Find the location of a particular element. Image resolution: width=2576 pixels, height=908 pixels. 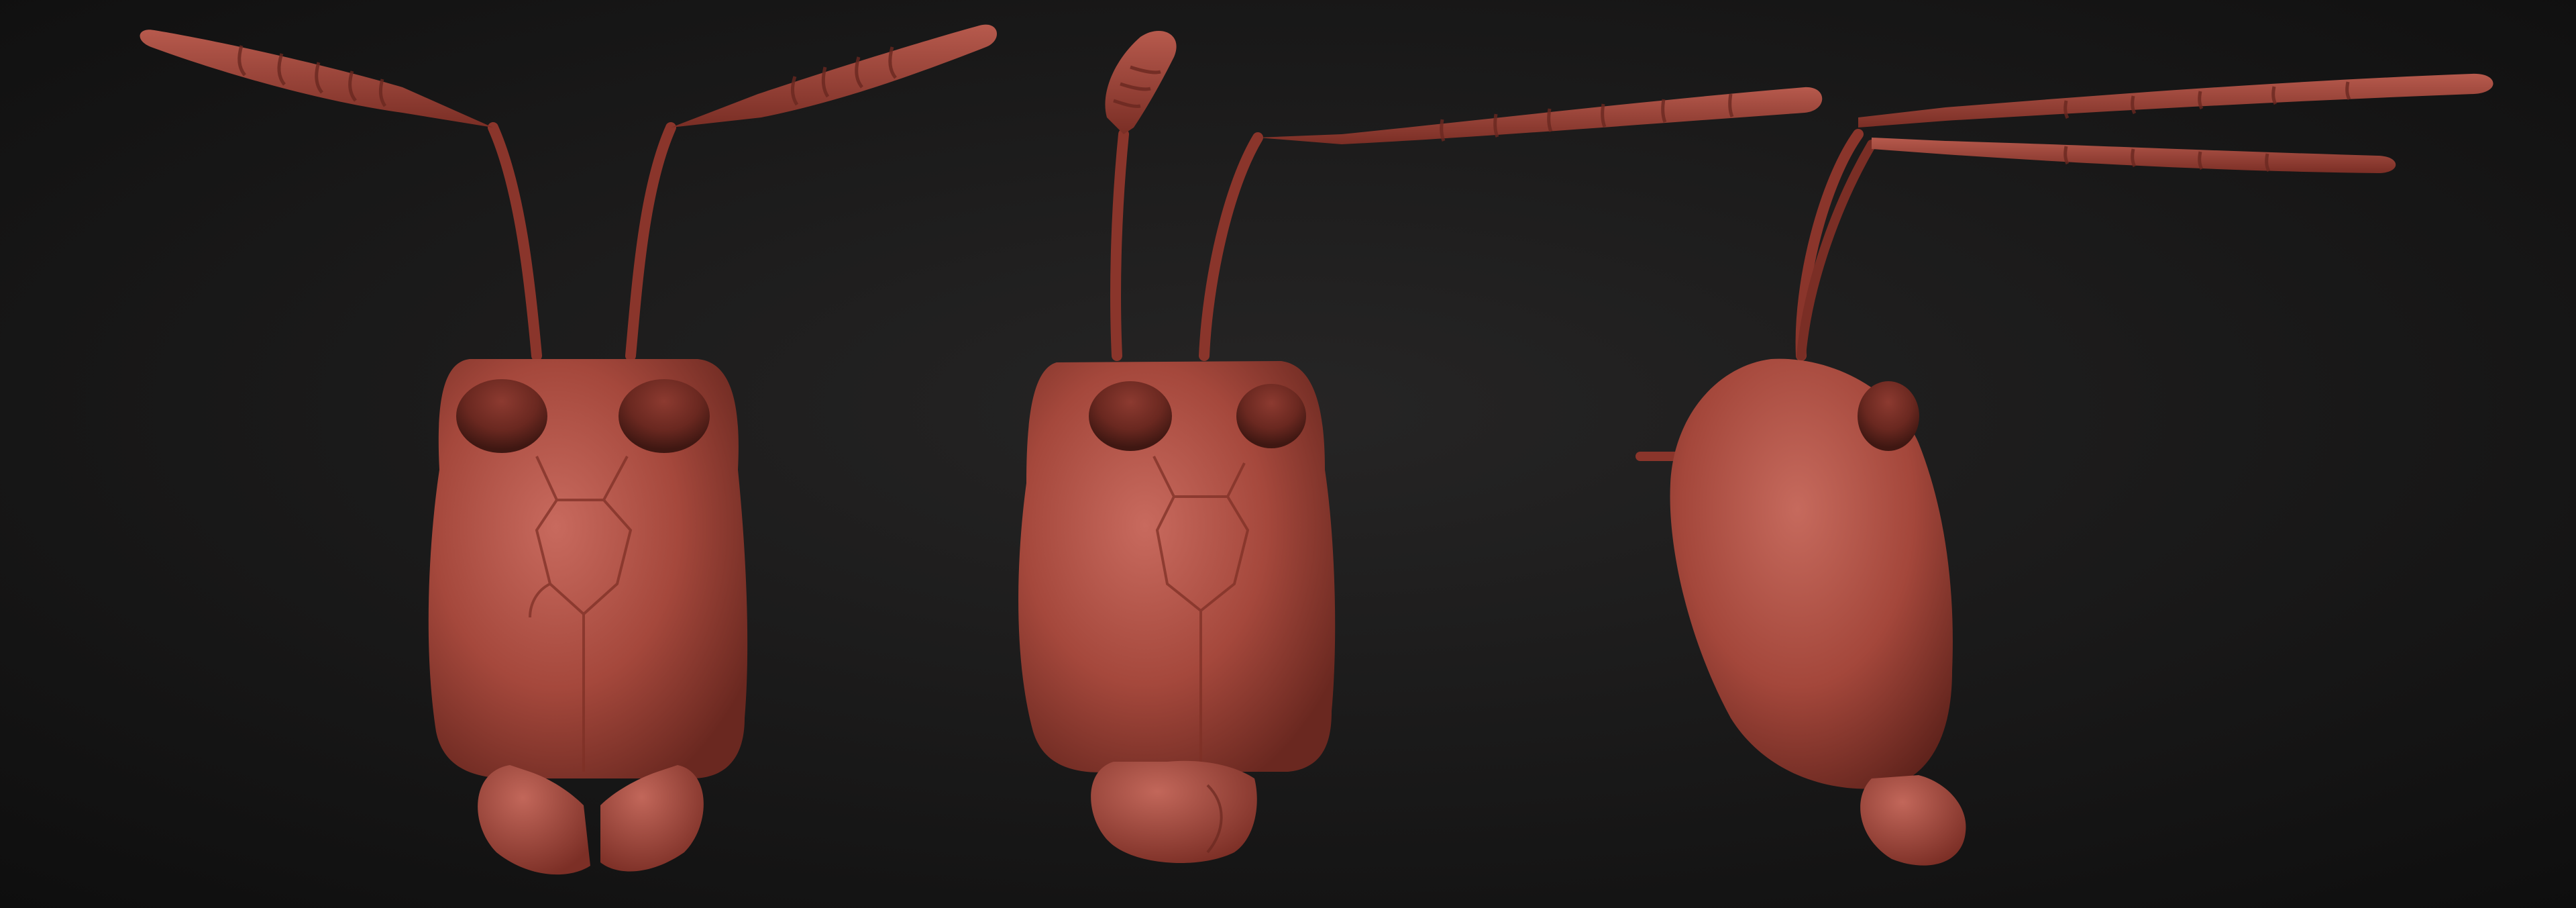

near-compound-eye is located at coordinates (1130, 416).